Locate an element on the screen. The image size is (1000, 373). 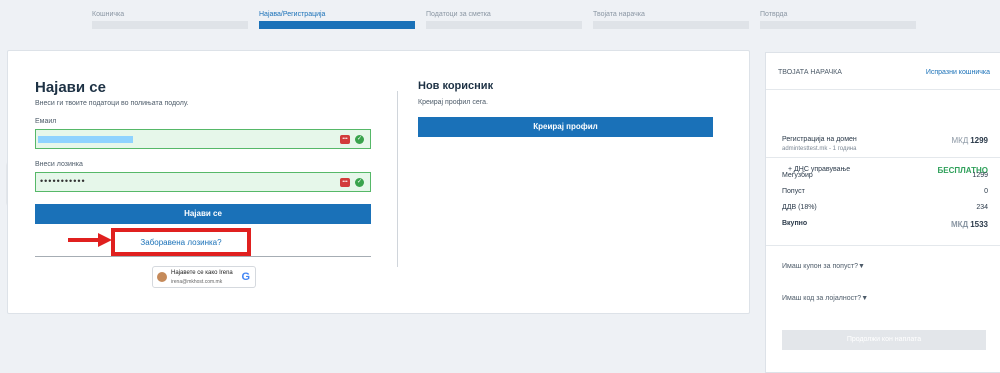
highlight-box: Заборавена лозинка? is located at coordinates (181, 242).